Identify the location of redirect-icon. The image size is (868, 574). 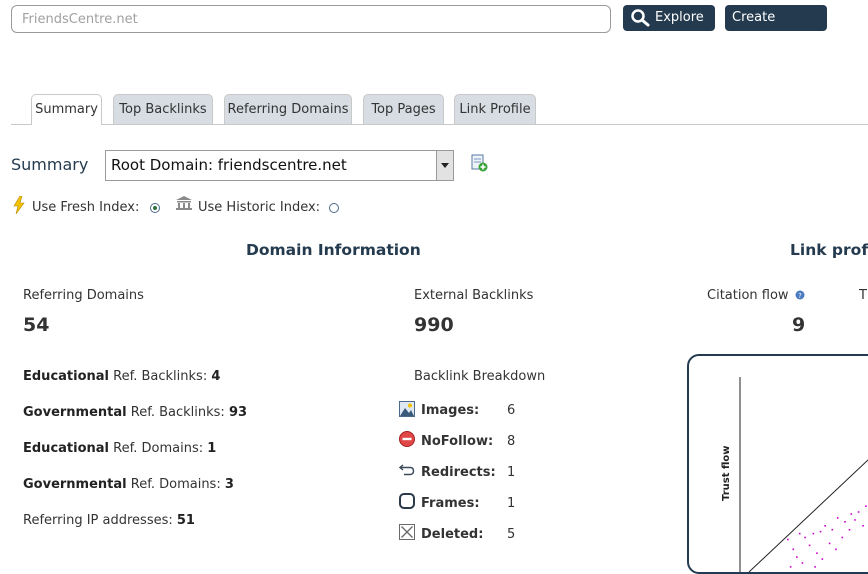
(407, 470).